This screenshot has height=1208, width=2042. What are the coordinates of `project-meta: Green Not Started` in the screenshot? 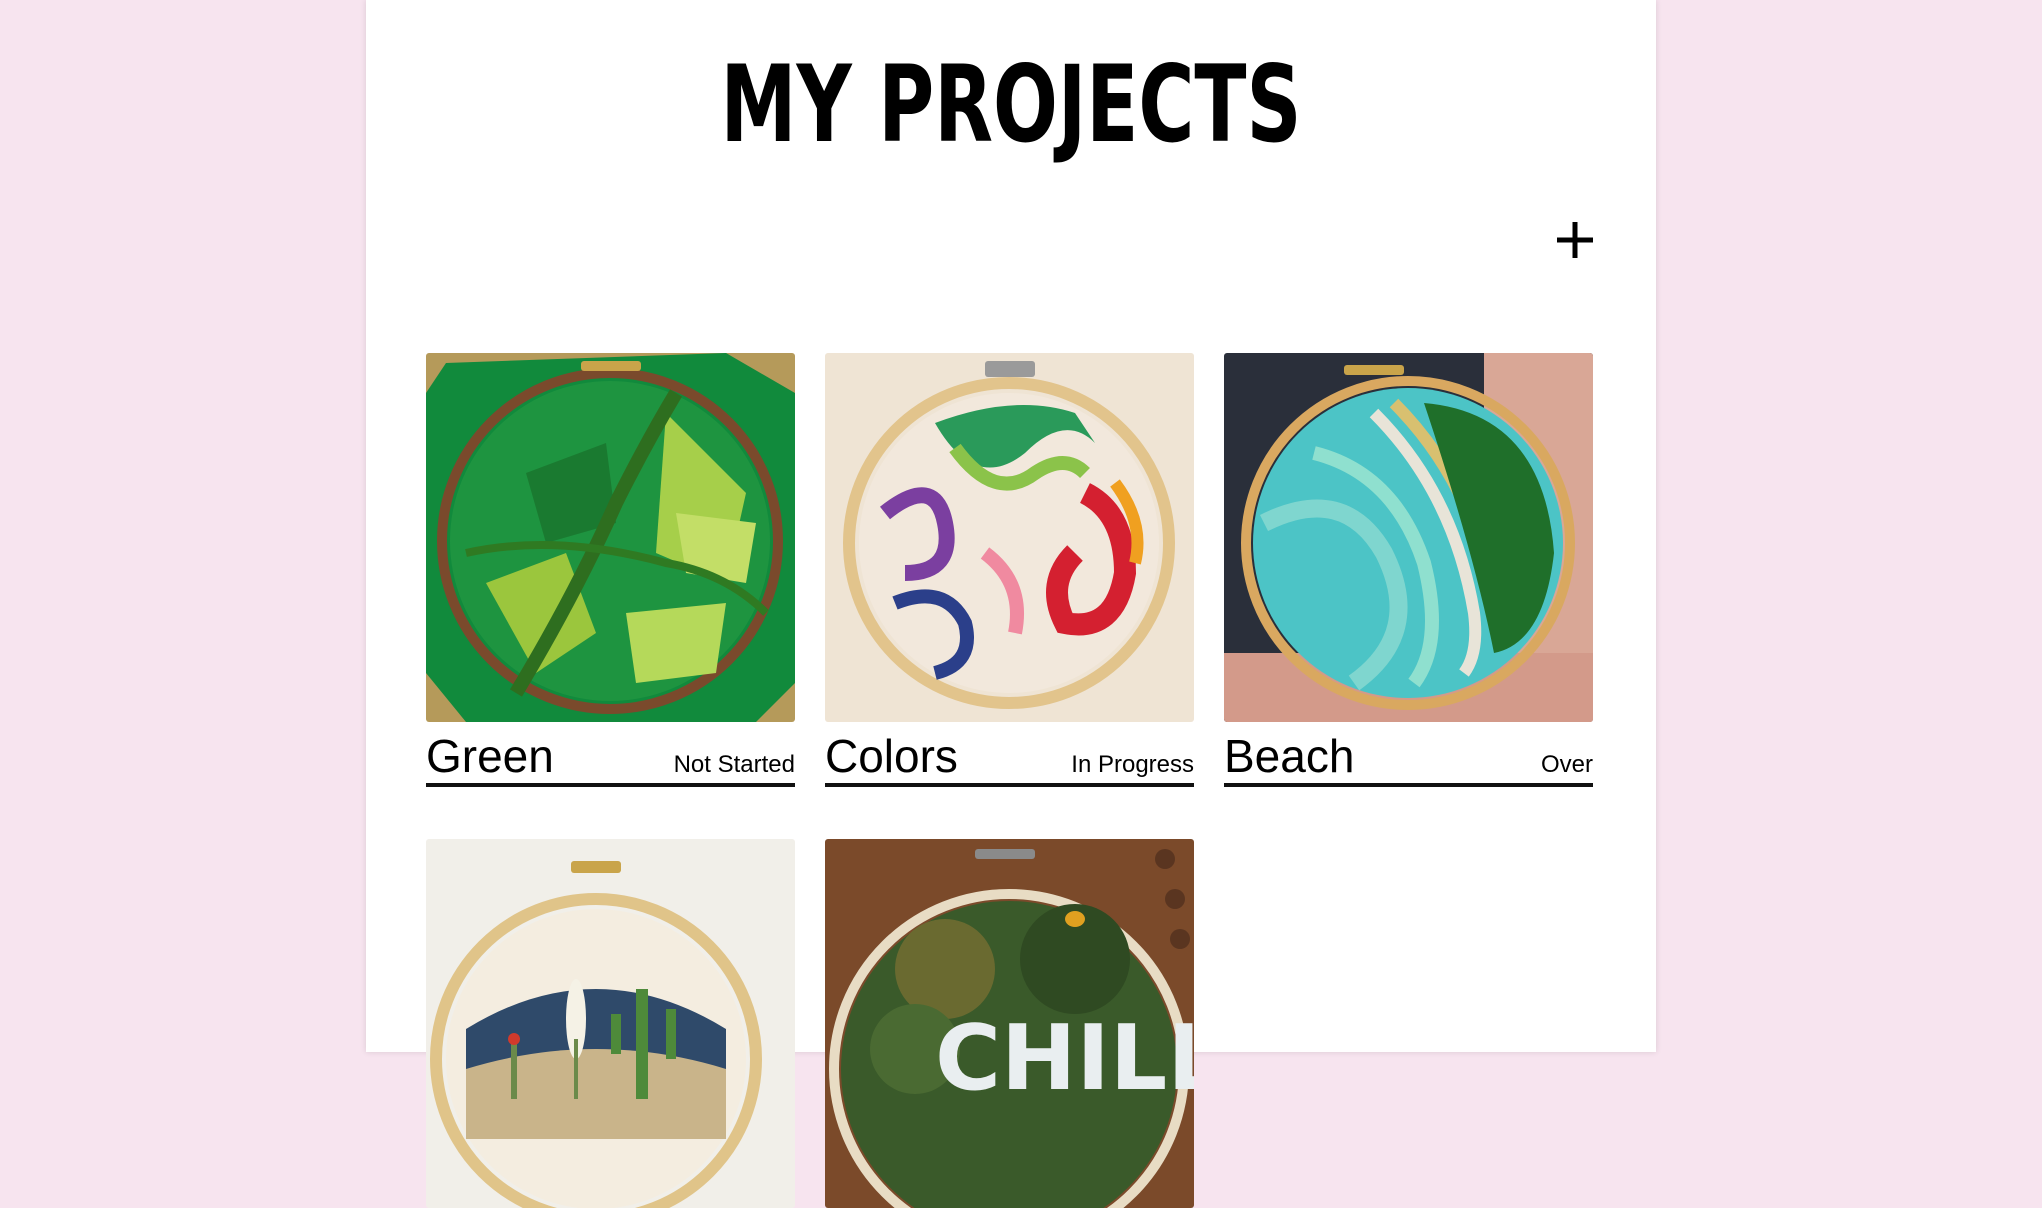 It's located at (610, 759).